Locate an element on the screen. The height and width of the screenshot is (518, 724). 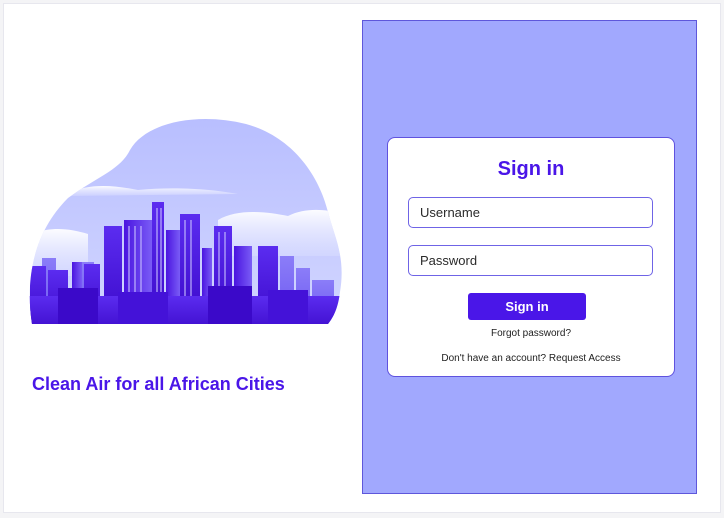
password-input is located at coordinates (530, 260).